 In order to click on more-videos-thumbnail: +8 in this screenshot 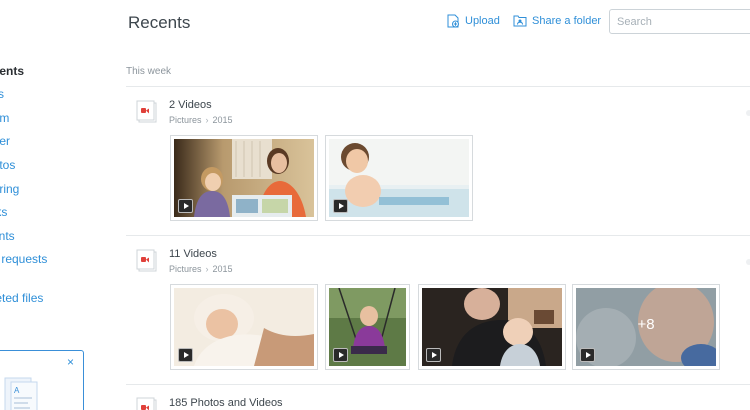, I will do `click(646, 327)`.